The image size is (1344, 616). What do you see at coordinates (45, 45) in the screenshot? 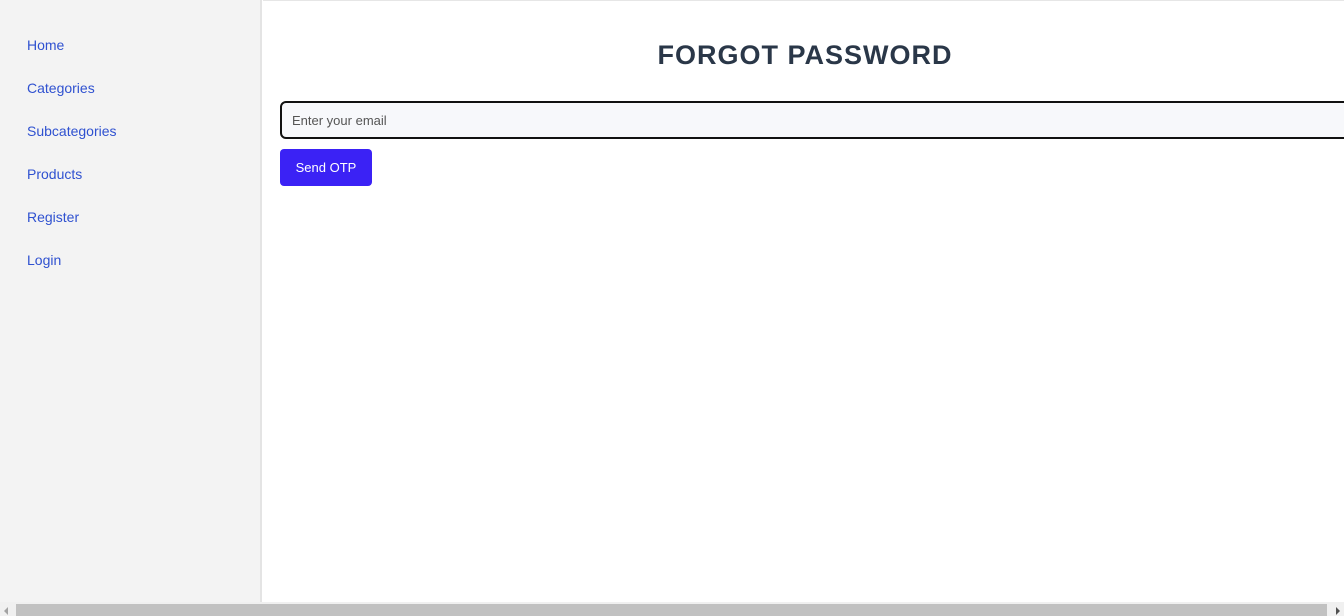
I see `sidebar-item-home: Home` at bounding box center [45, 45].